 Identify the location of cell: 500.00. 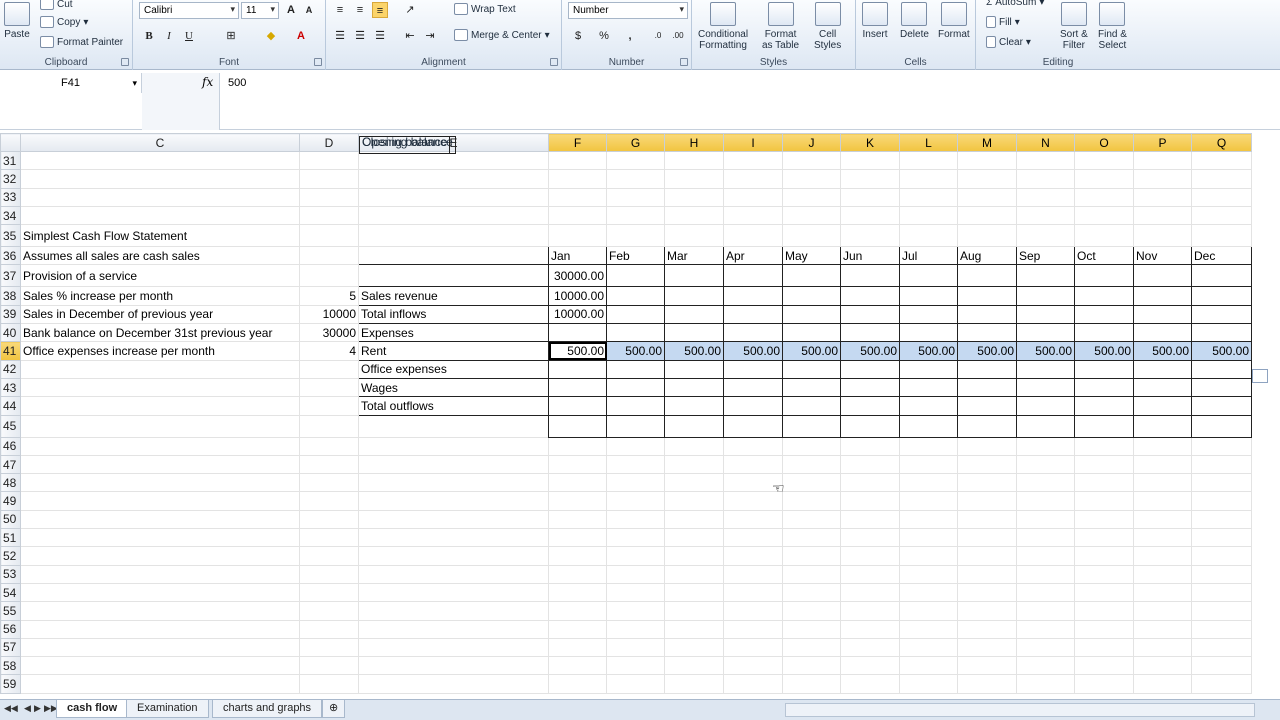
(1162, 351).